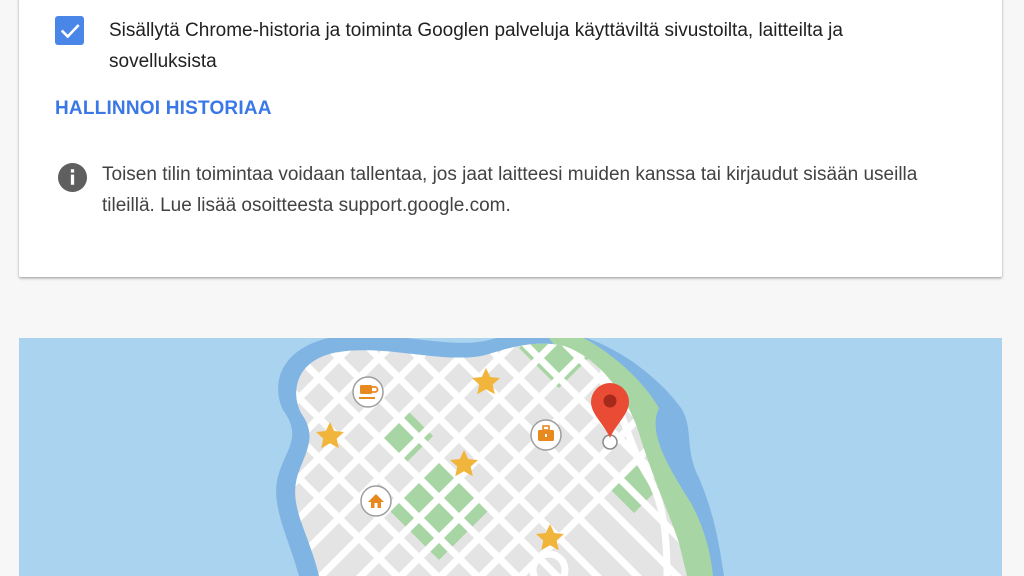 The image size is (1024, 576). Describe the element at coordinates (163, 109) in the screenshot. I see `manage-history-link: HALLINNOI HISTORIAA` at that location.